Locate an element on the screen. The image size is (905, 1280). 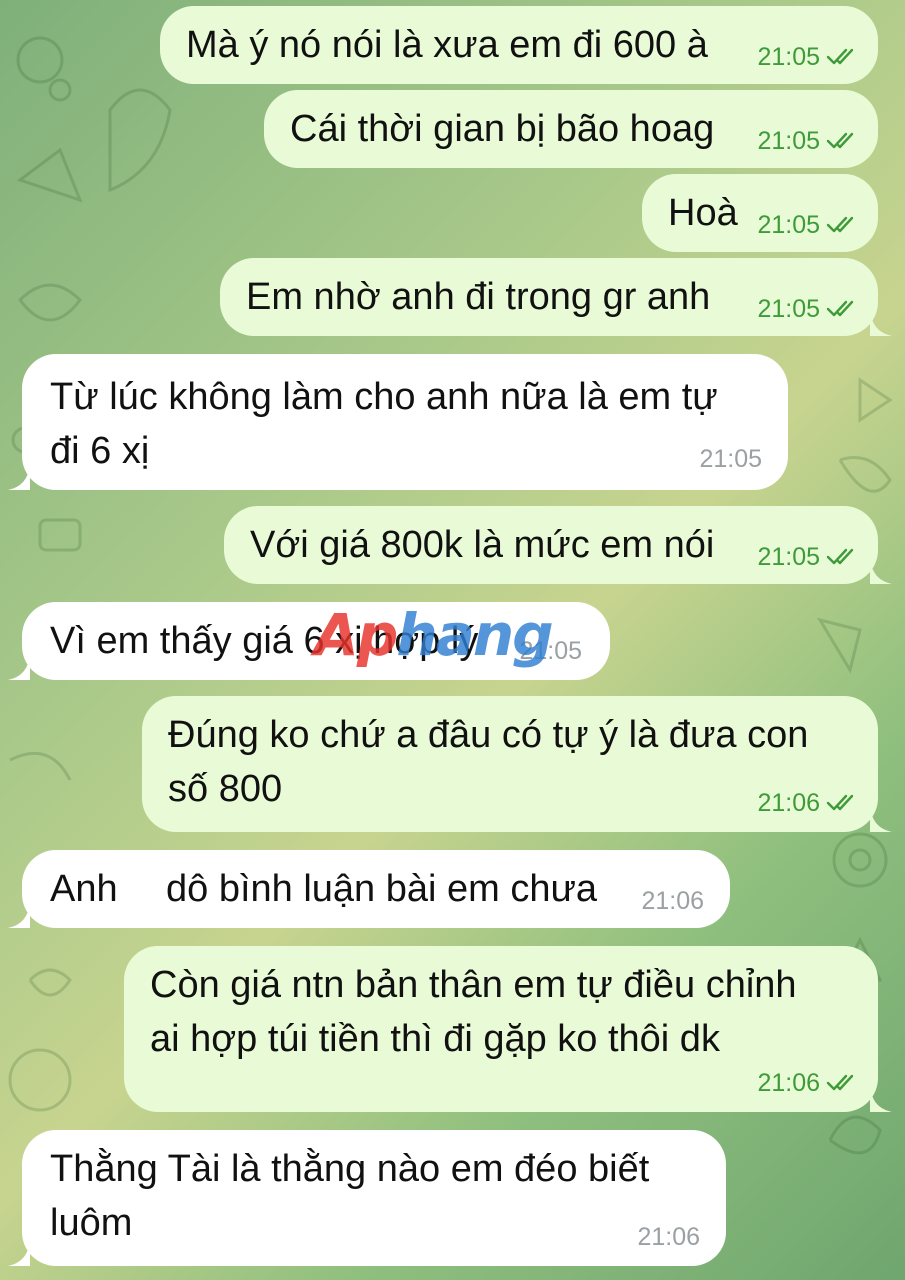
outgoing-message-bubble: Mà ý nó nói là xưa em đi 600 à 21:05 is located at coordinates (519, 45).